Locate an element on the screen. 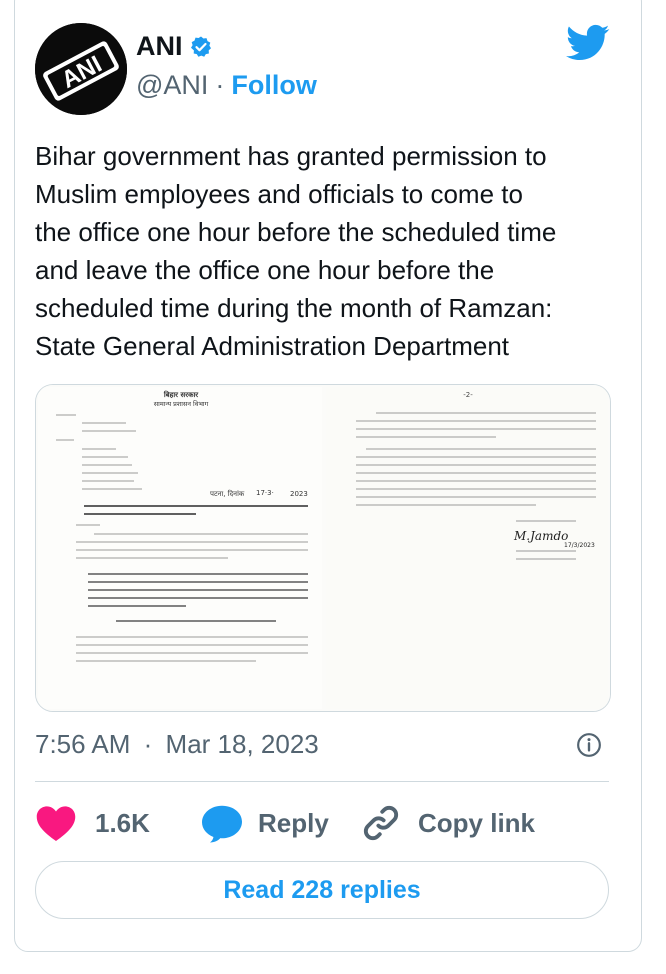 This screenshot has height=974, width=666. letter-header-1: बिहार सरकार is located at coordinates (181, 394).